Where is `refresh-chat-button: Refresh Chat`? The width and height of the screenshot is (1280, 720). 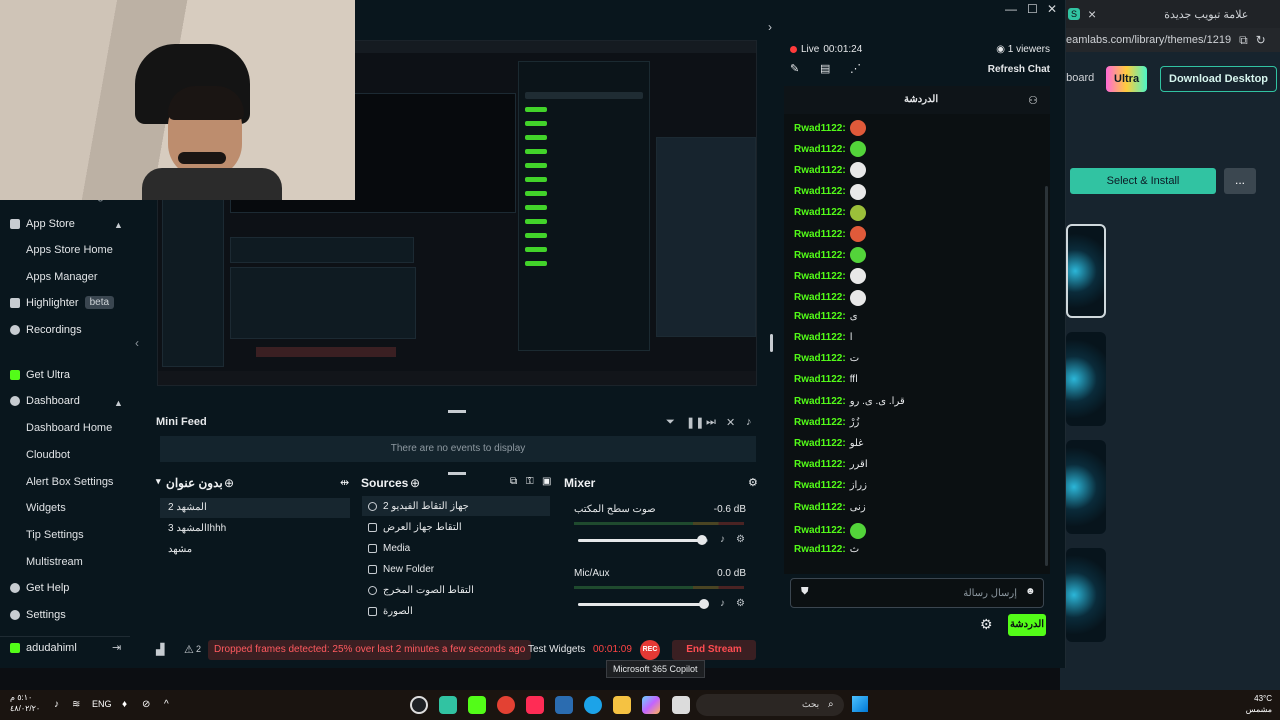
refresh-chat-button: Refresh Chat is located at coordinates (1019, 69).